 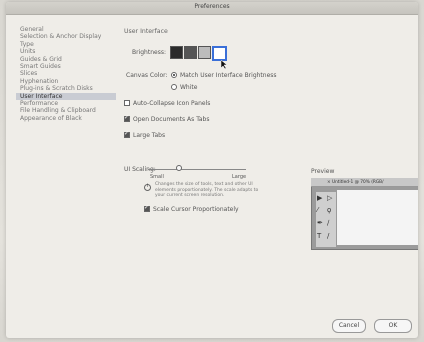 I want to click on ui-scaling-large-label: Large, so click(x=239, y=177).